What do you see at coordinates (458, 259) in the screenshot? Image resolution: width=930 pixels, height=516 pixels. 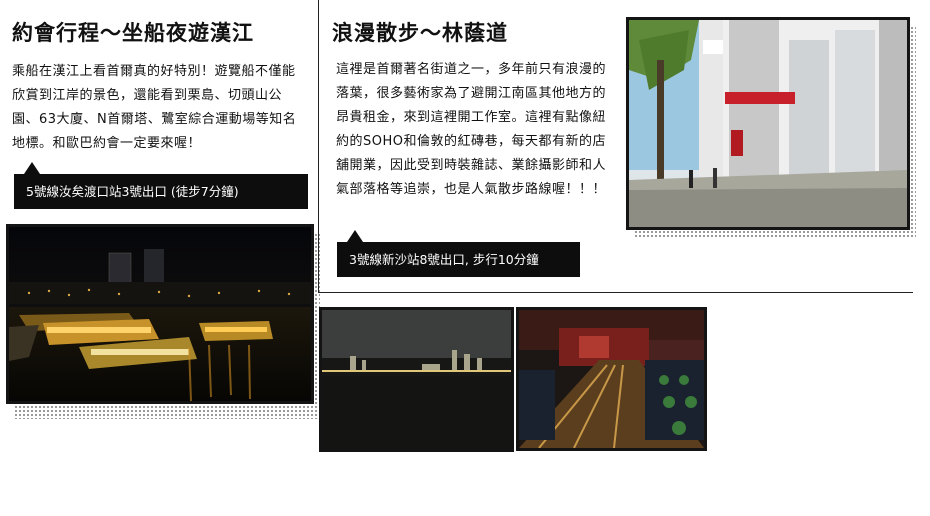 I see `right-direction-tag: 3號線新沙站8號出口, 步行10分鐘` at bounding box center [458, 259].